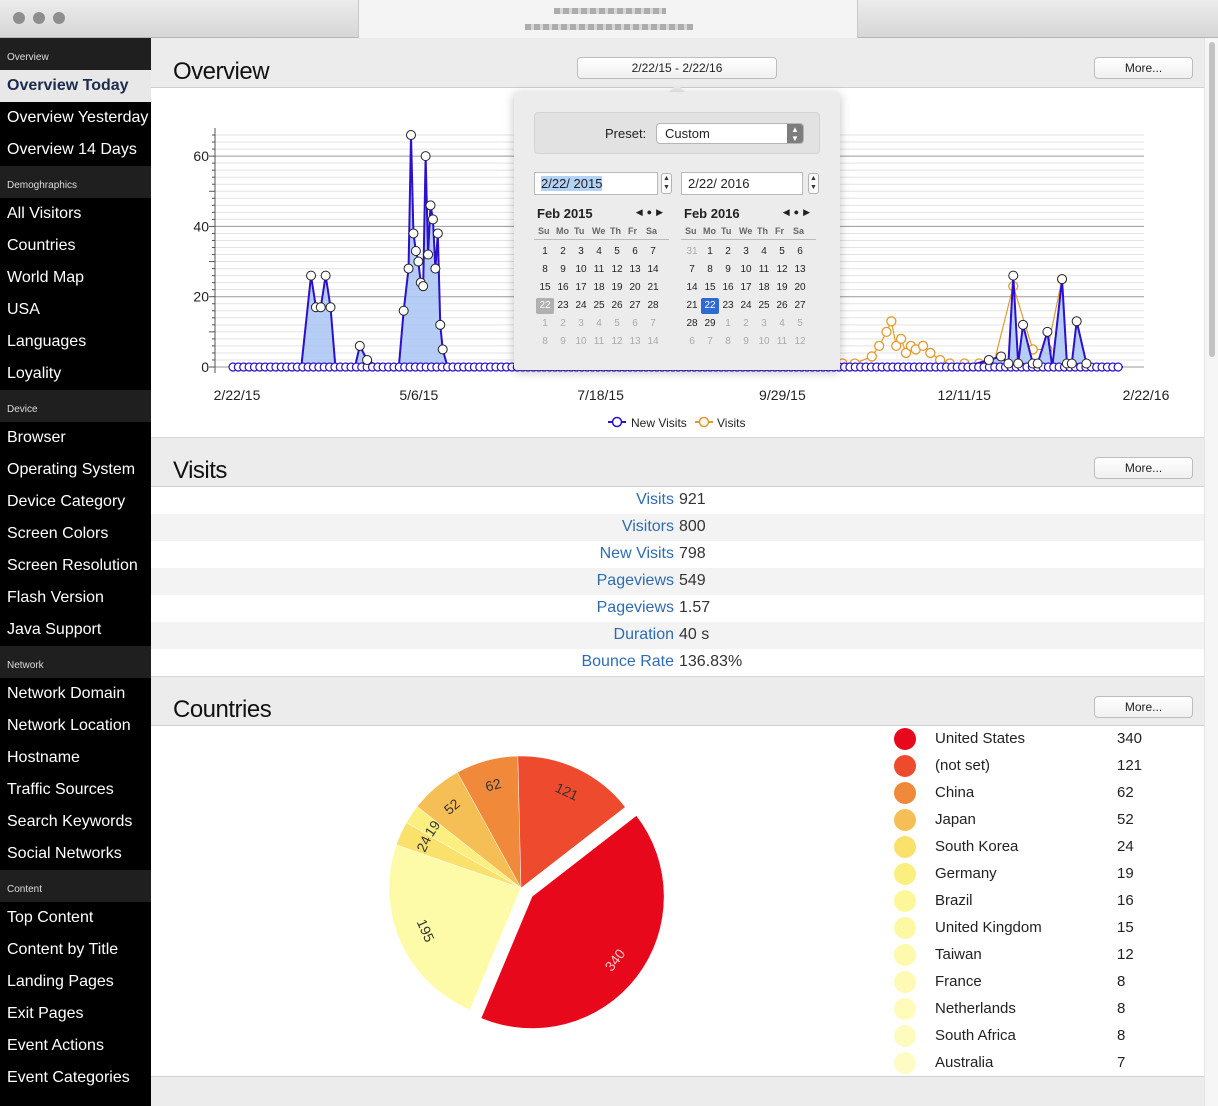 The width and height of the screenshot is (1218, 1106). Describe the element at coordinates (75, 438) in the screenshot. I see `sidebar-item-browser: Browser` at that location.